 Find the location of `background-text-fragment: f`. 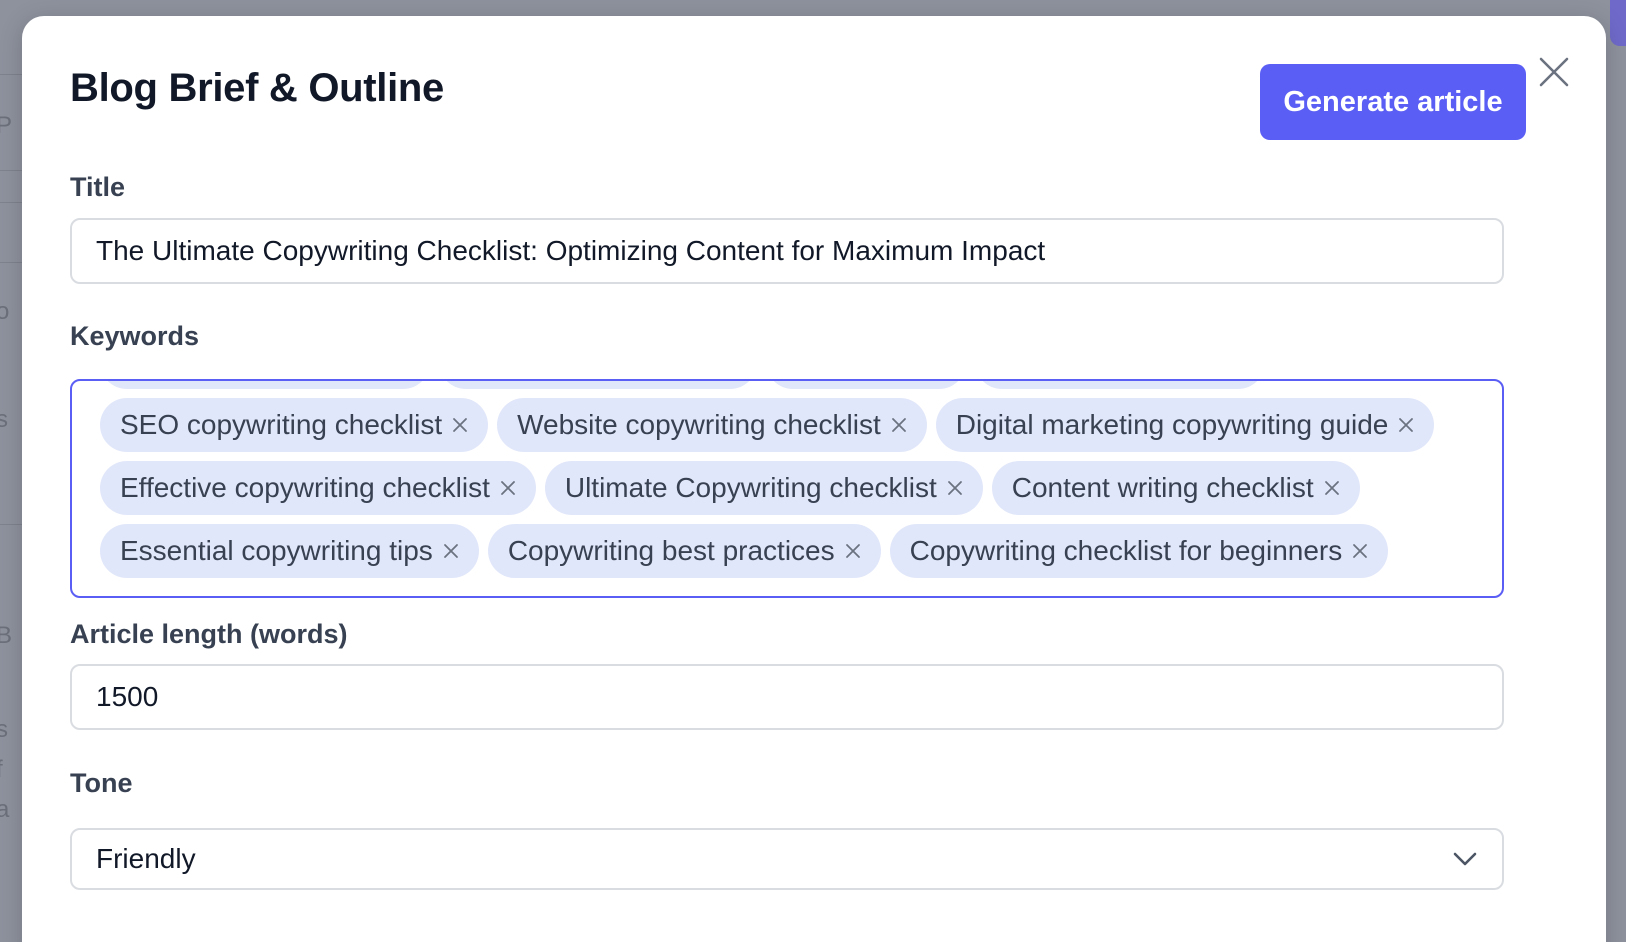

background-text-fragment: f is located at coordinates (1, 770).